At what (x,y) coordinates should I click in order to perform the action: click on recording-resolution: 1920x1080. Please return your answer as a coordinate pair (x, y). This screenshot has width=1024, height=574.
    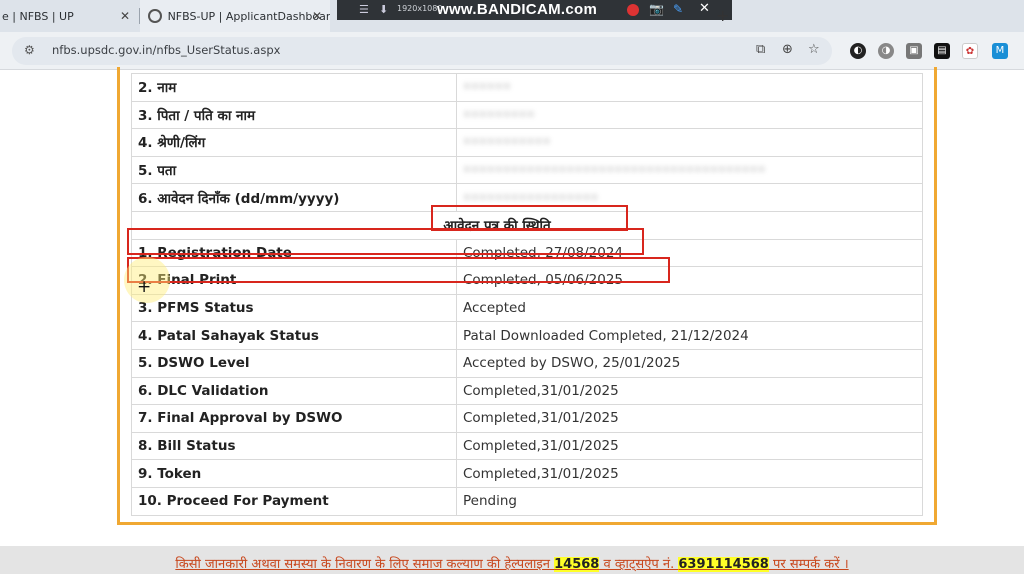
    Looking at the image, I should click on (420, 8).